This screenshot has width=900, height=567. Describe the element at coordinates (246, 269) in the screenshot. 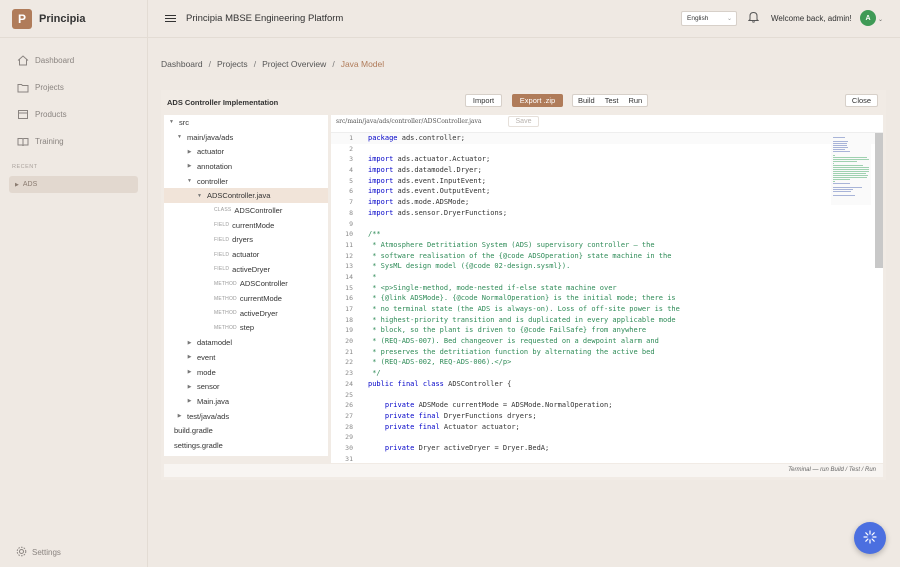

I see `tree-node: FIELD activeDryer` at that location.